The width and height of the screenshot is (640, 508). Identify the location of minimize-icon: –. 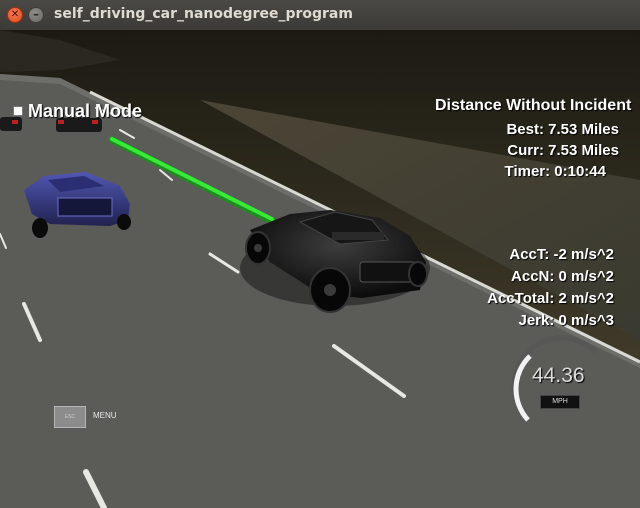
(36, 14).